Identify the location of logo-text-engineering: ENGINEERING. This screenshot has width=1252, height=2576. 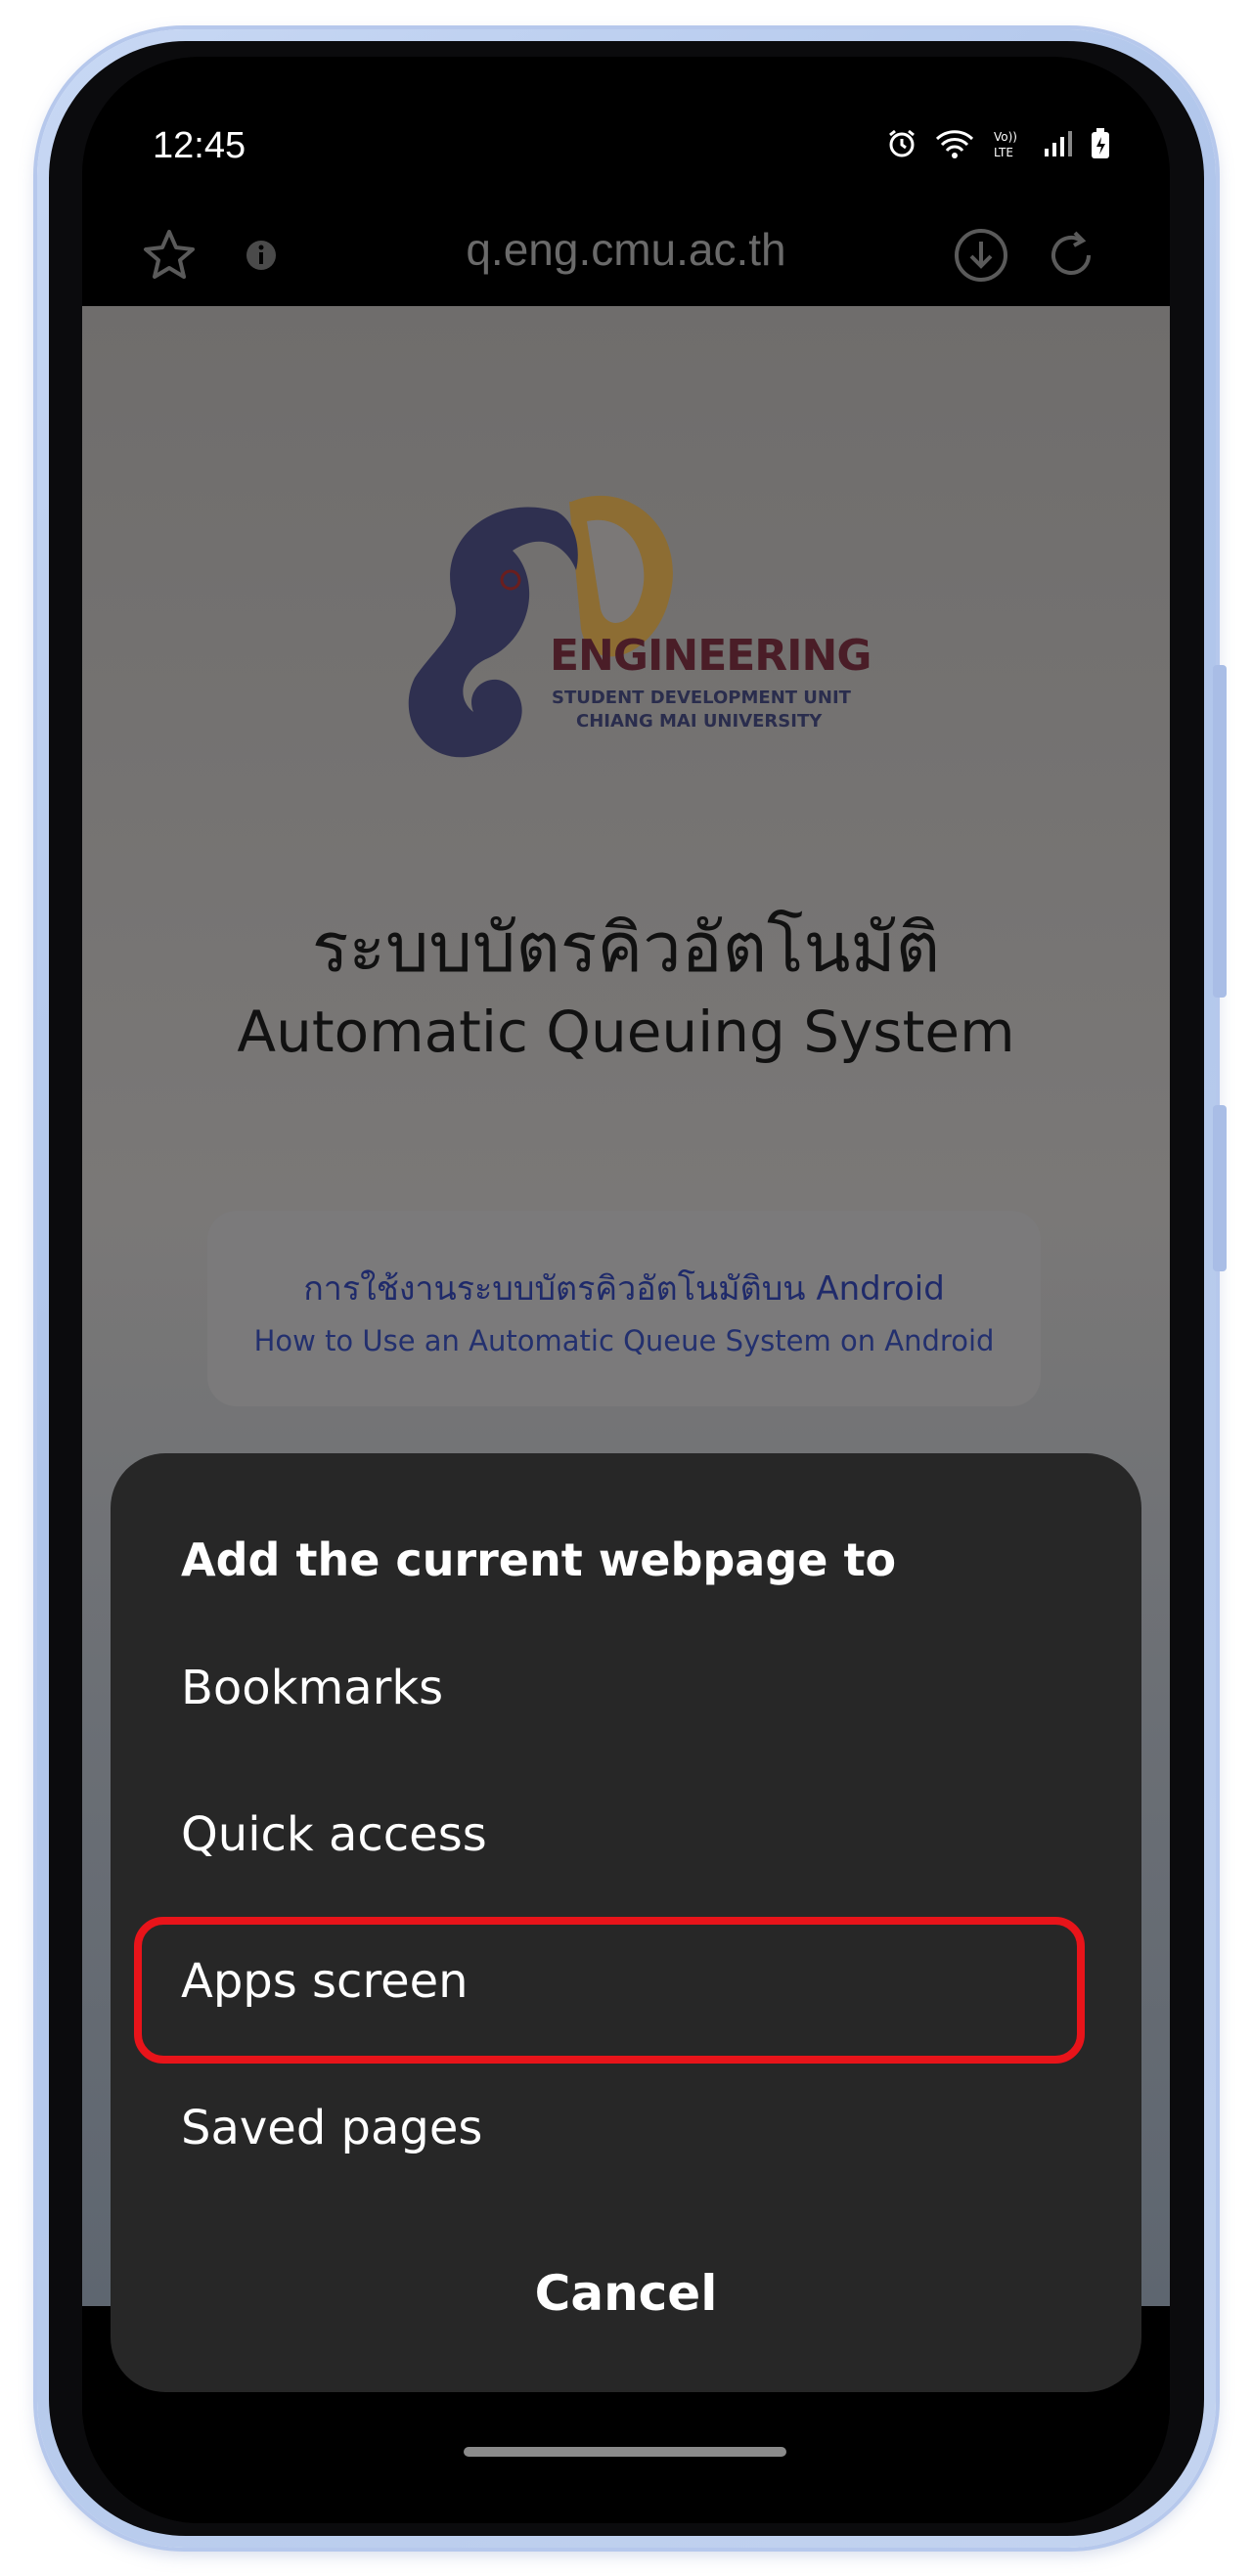
(711, 656).